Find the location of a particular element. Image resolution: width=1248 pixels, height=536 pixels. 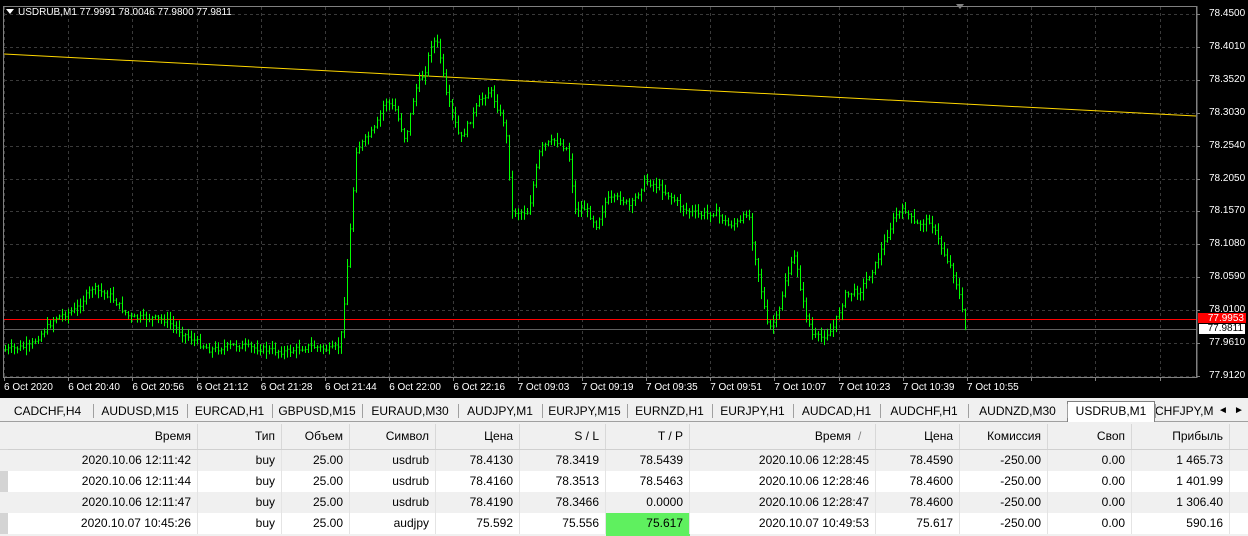

time-tick-label: 7 Oct 10:39 is located at coordinates (928, 387).